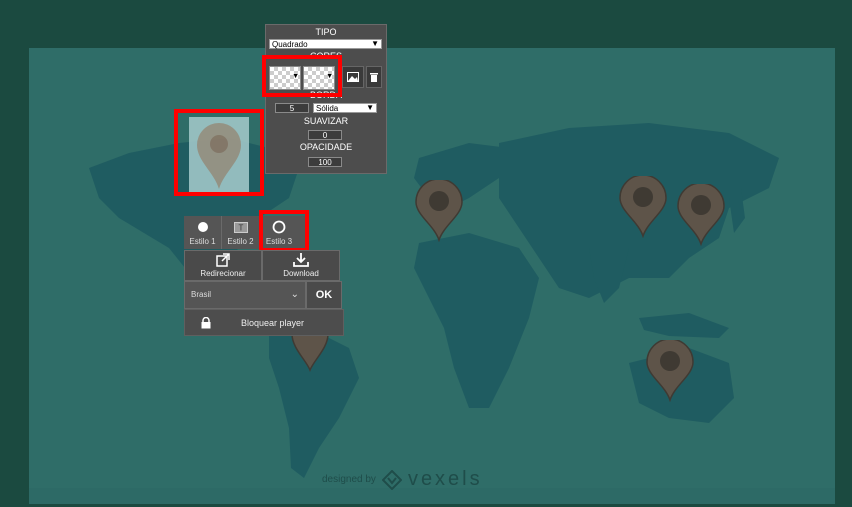 Image resolution: width=852 pixels, height=507 pixels. I want to click on text-box-icon: T, so click(240, 227).